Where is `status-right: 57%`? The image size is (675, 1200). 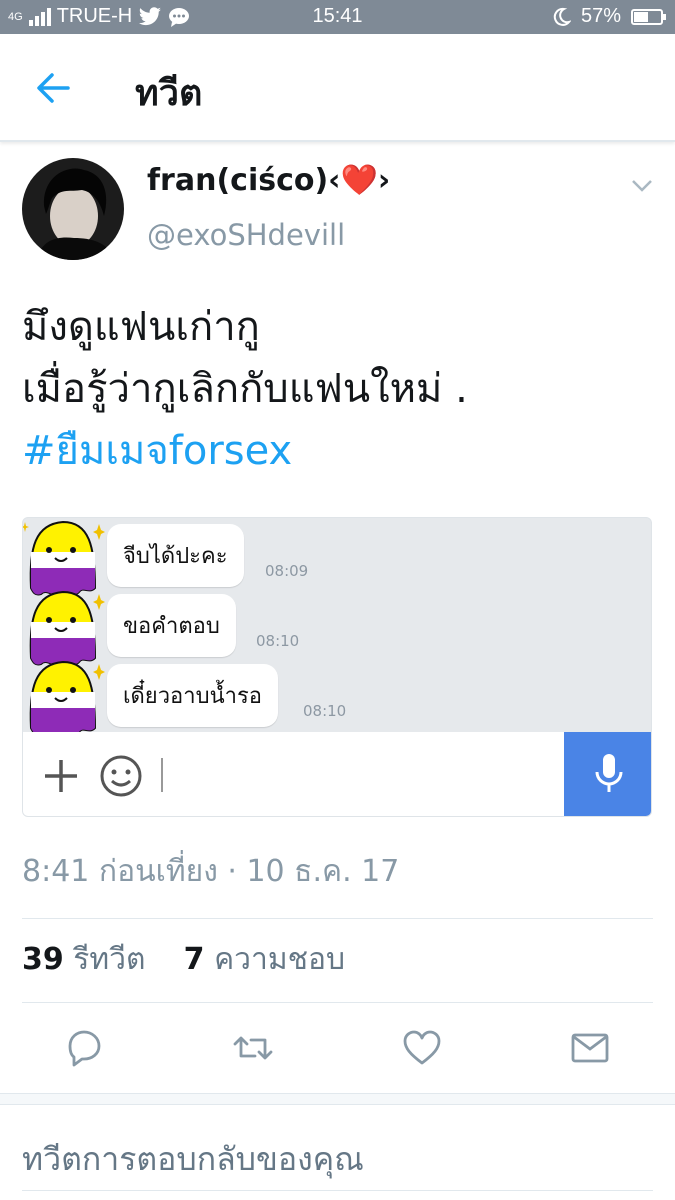
status-right: 57% is located at coordinates (608, 16).